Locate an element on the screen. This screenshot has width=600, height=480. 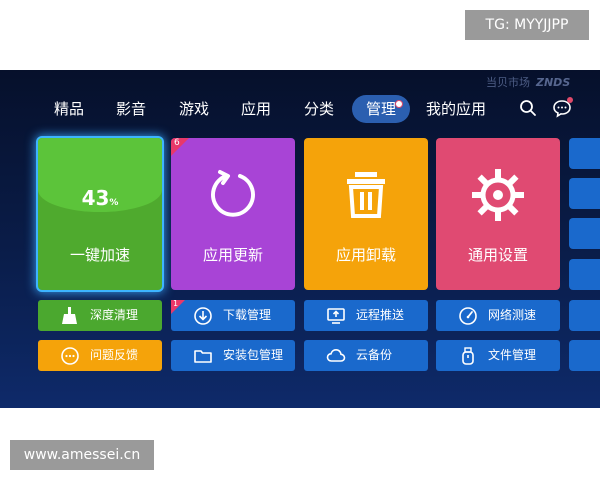
chat-dots-icon is located at coordinates (70, 356).